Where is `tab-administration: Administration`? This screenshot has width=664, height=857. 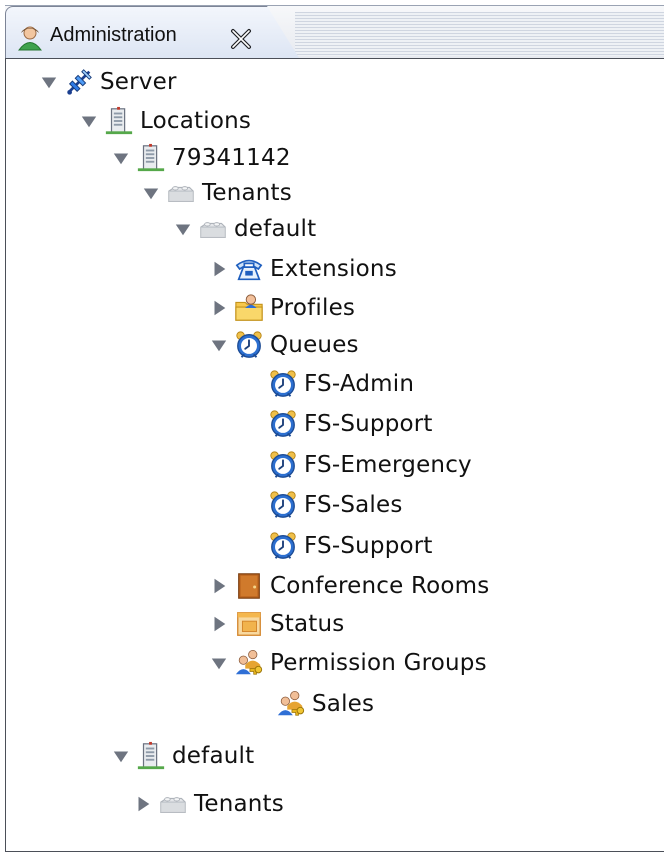 tab-administration: Administration is located at coordinates (153, 33).